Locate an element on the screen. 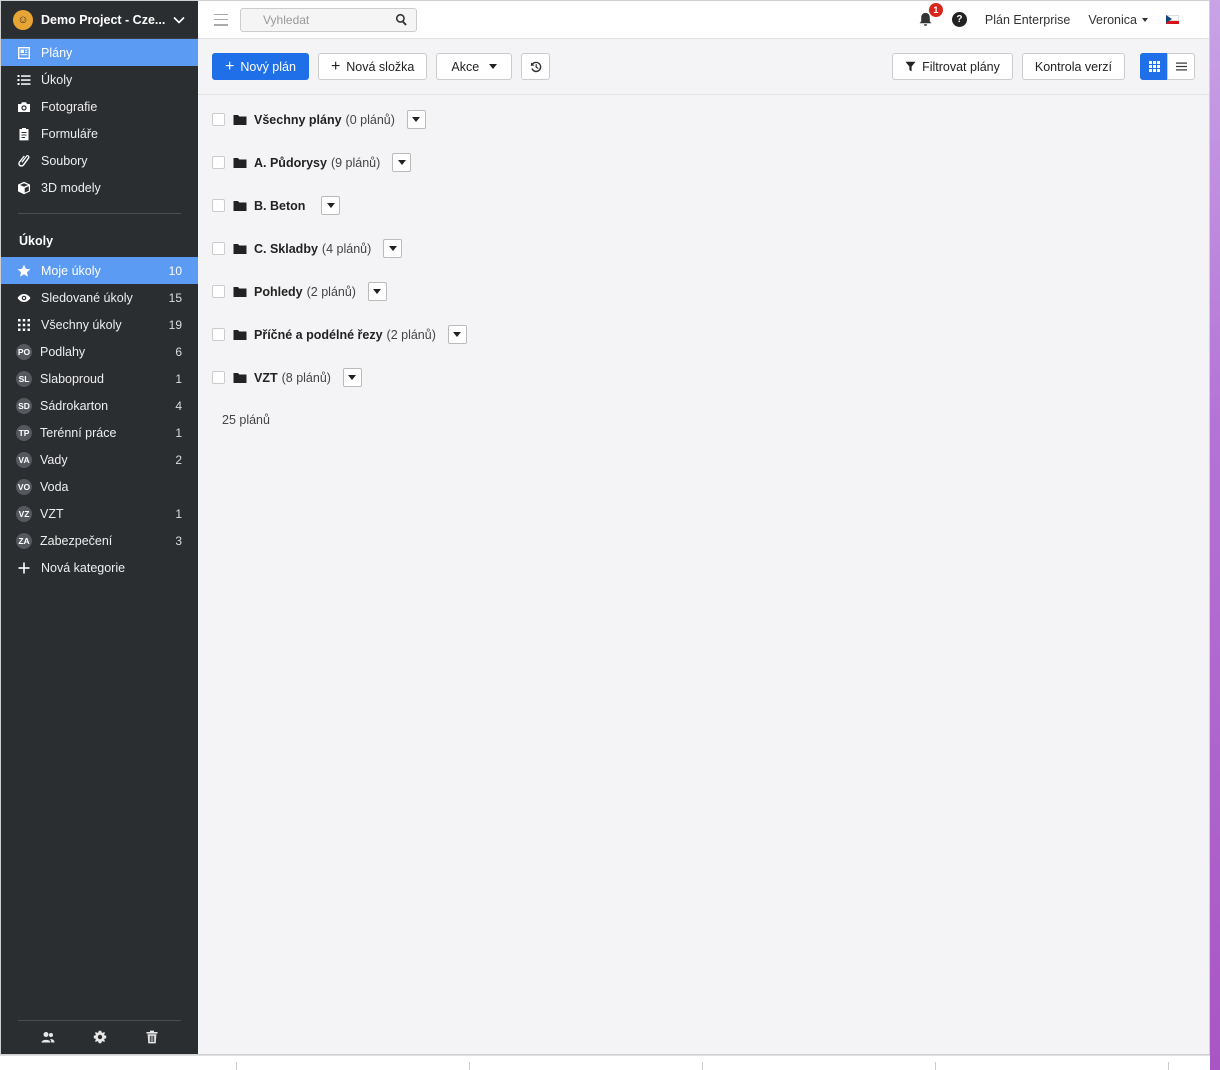  new-plan-label: Nový plán is located at coordinates (268, 66).